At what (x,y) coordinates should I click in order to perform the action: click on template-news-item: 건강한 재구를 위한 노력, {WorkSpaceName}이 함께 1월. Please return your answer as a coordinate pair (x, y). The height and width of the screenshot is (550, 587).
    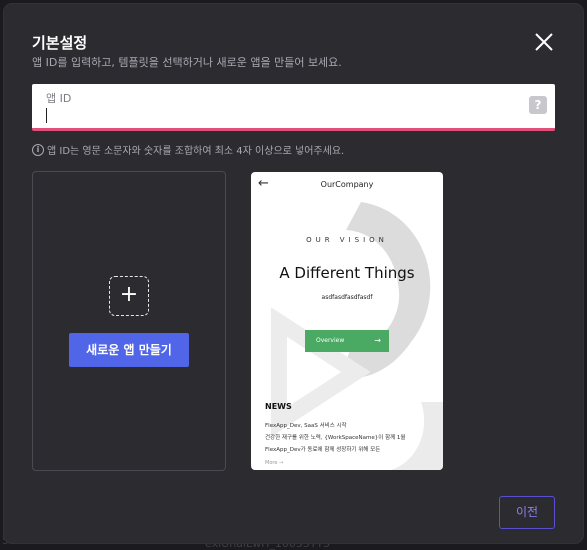
    Looking at the image, I should click on (335, 438).